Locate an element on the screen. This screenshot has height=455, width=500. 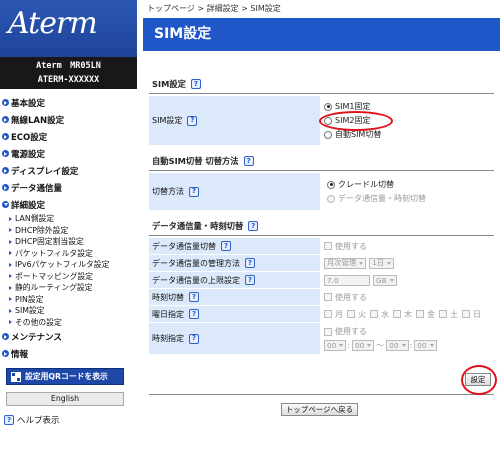
sidebar-subitem-pin: PIN設定 is located at coordinates (68, 300).